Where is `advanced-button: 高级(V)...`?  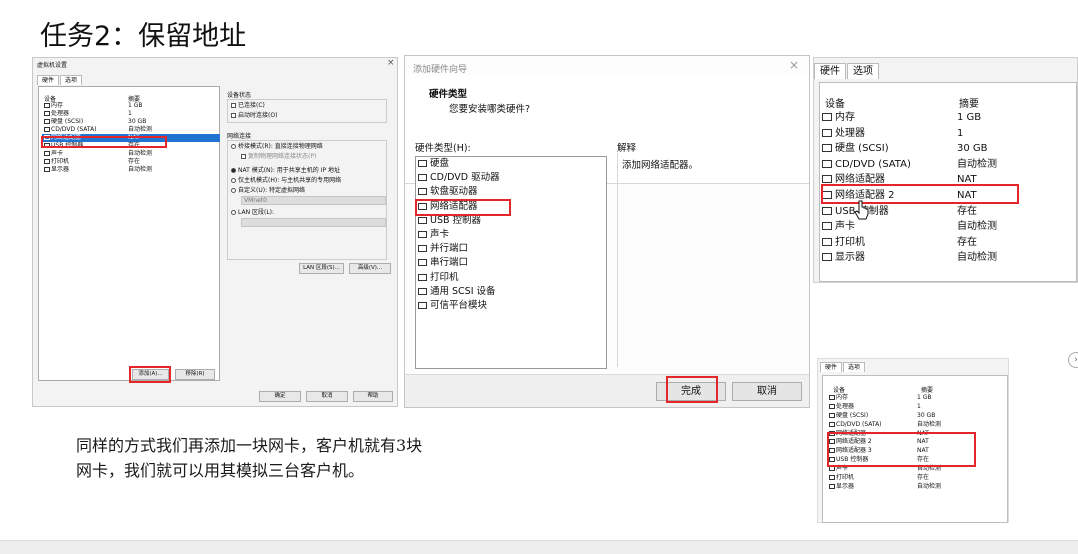
advanced-button: 高级(V)... is located at coordinates (370, 268).